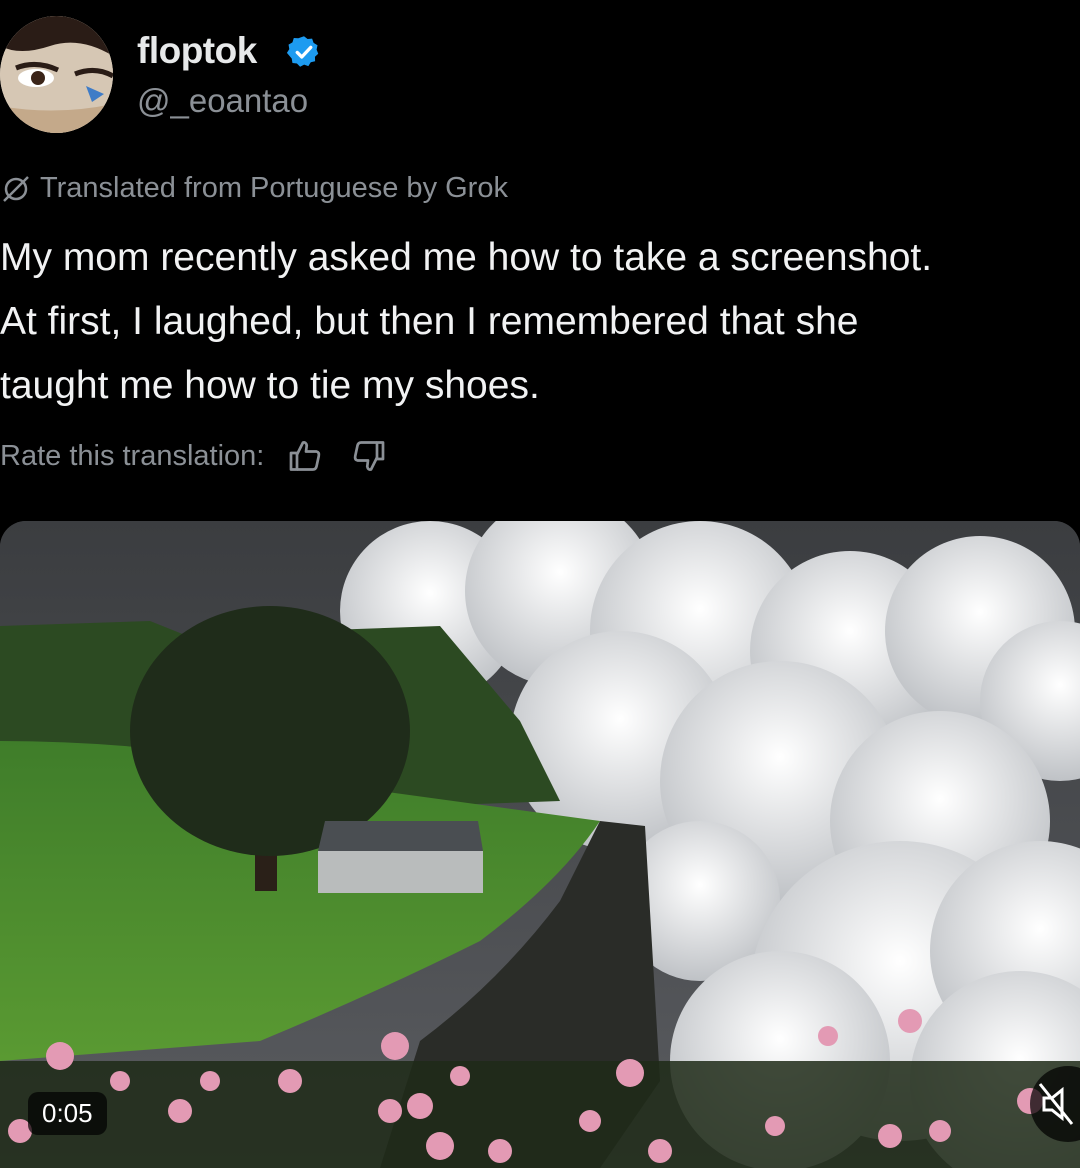 Image resolution: width=1080 pixels, height=1168 pixels. Describe the element at coordinates (304, 52) in the screenshot. I see `verified-badge-icon` at that location.